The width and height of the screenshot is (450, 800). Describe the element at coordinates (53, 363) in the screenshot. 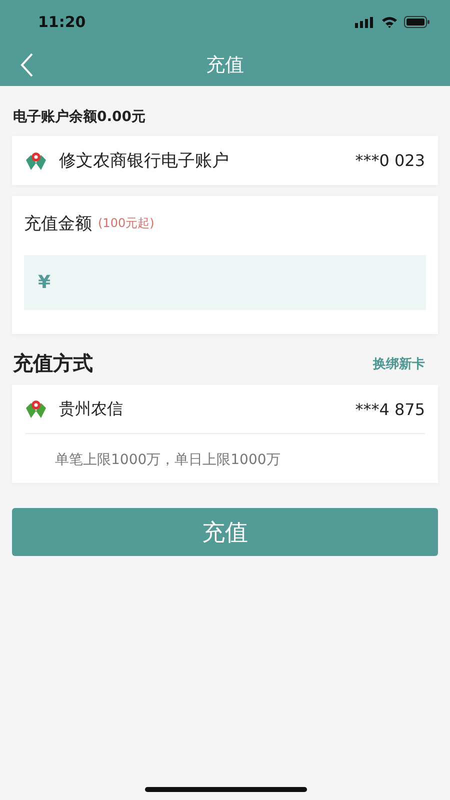

I see `section-title: 充值方式` at that location.